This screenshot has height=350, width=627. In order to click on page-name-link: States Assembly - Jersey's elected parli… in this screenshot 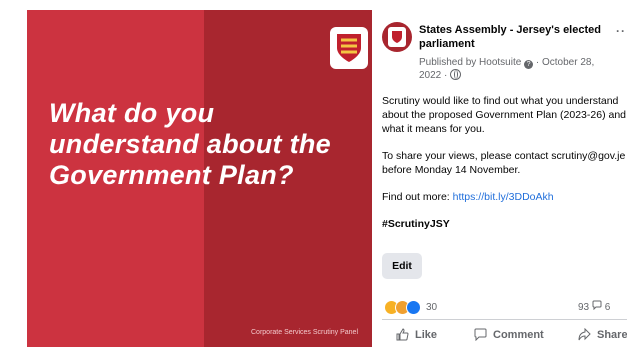, I will do `click(514, 37)`.